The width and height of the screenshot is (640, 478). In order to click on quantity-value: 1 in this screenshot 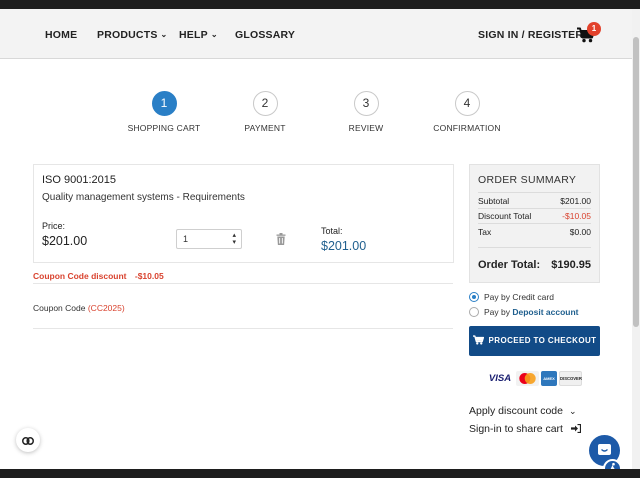, I will do `click(186, 239)`.